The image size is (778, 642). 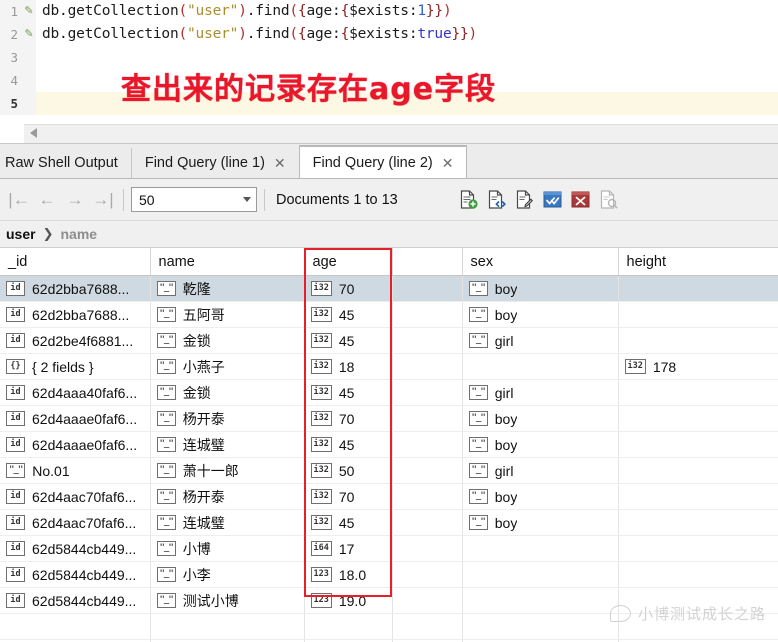 What do you see at coordinates (401, 133) in the screenshot?
I see `editor-horizontal-scrollbar` at bounding box center [401, 133].